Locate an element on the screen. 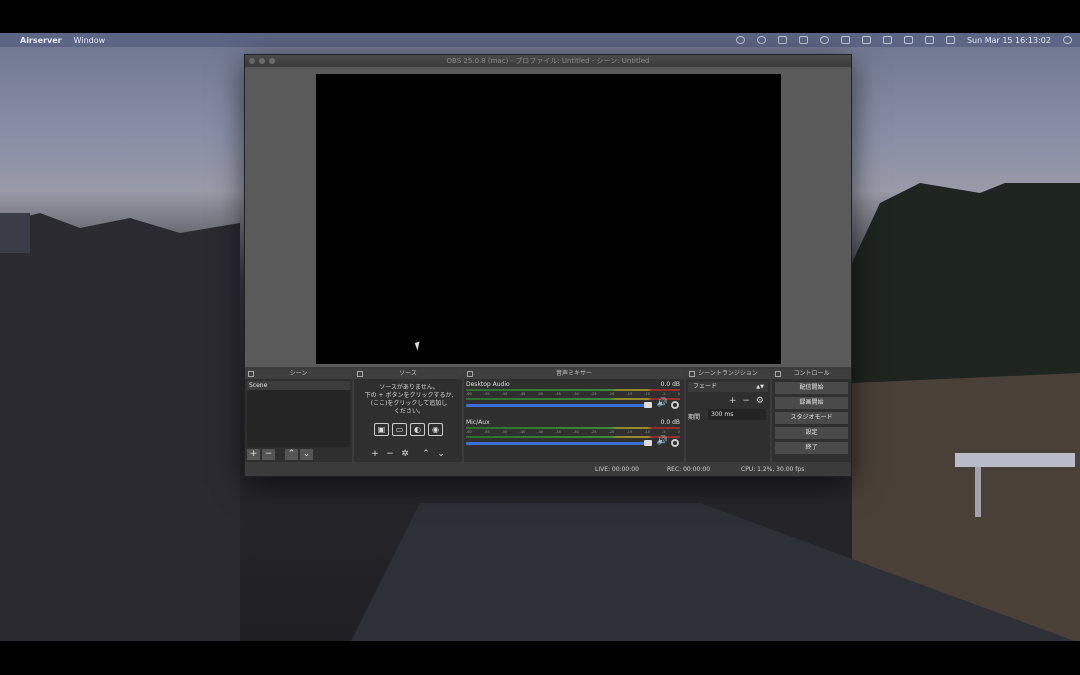 The width and height of the screenshot is (1080, 675). transition-select: フェード ▲▼ is located at coordinates (728, 387).